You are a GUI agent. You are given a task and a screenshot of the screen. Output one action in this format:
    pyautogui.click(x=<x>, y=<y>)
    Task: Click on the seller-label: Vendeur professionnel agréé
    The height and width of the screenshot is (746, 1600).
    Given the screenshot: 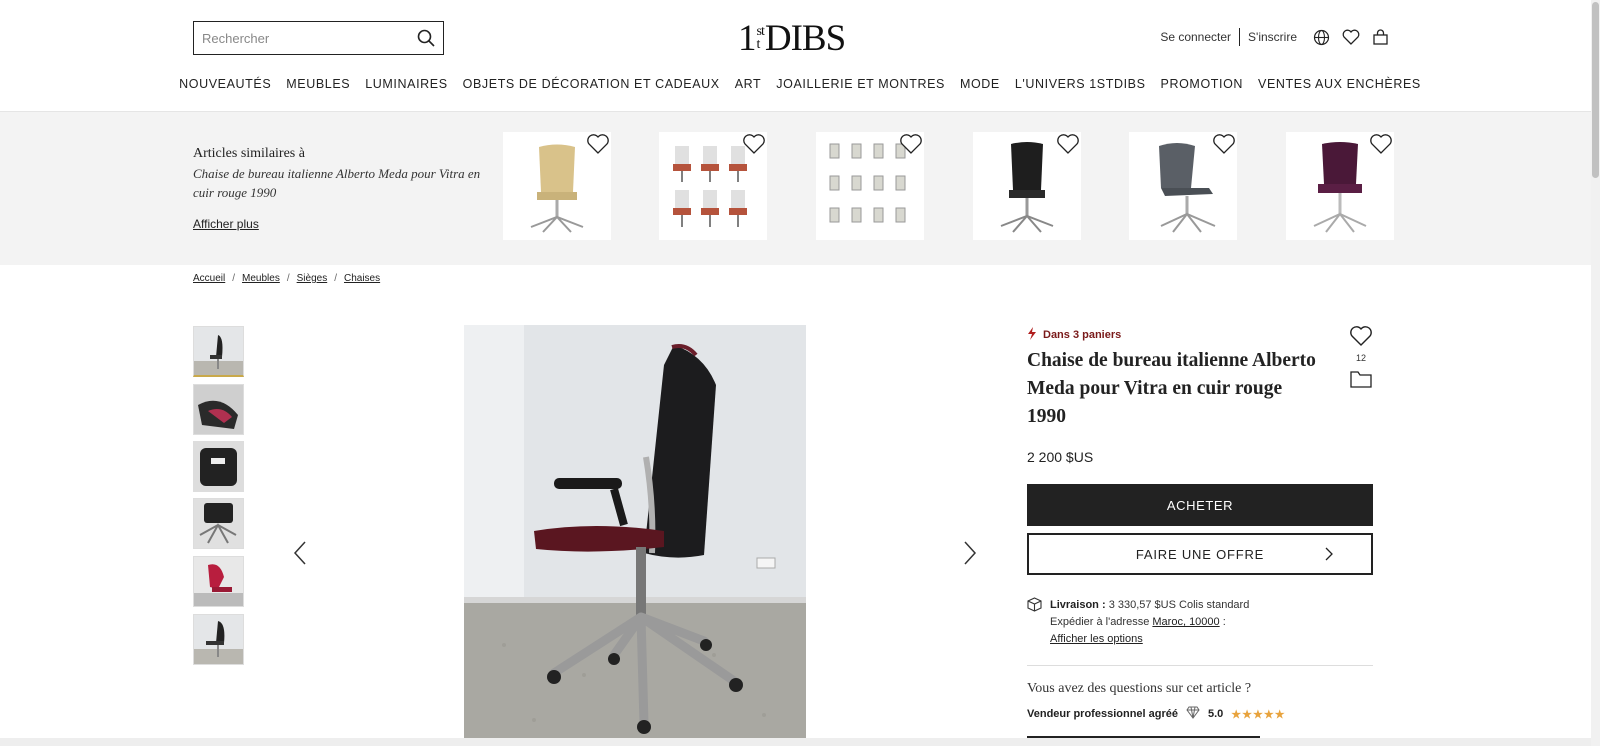 What is the action you would take?
    pyautogui.click(x=1102, y=714)
    